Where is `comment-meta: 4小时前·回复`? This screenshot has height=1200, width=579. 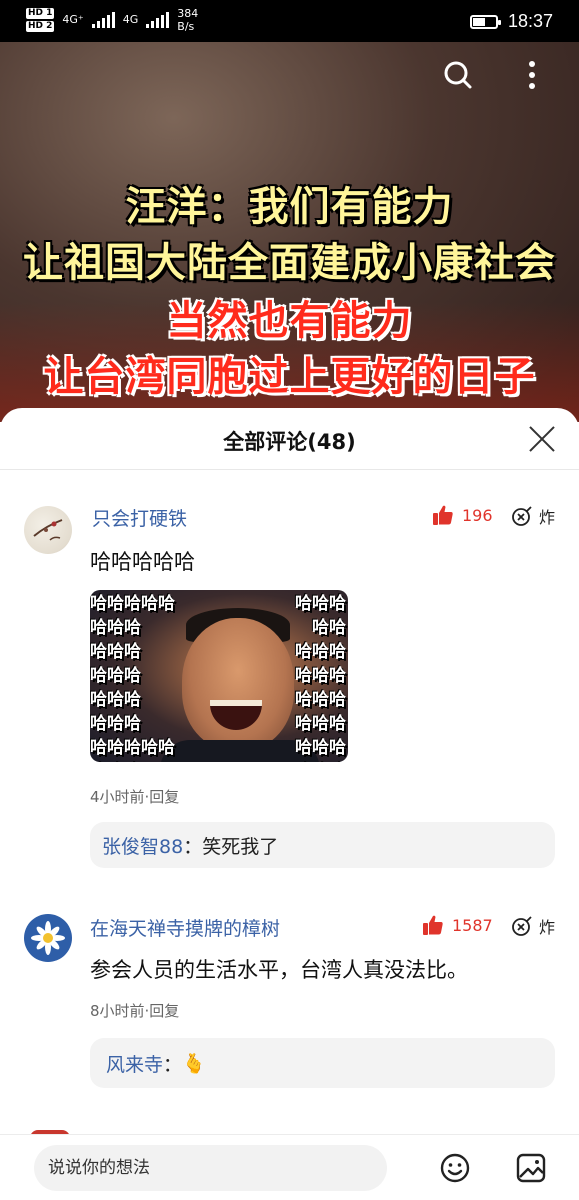
comment-meta: 4小时前·回复 is located at coordinates (134, 796).